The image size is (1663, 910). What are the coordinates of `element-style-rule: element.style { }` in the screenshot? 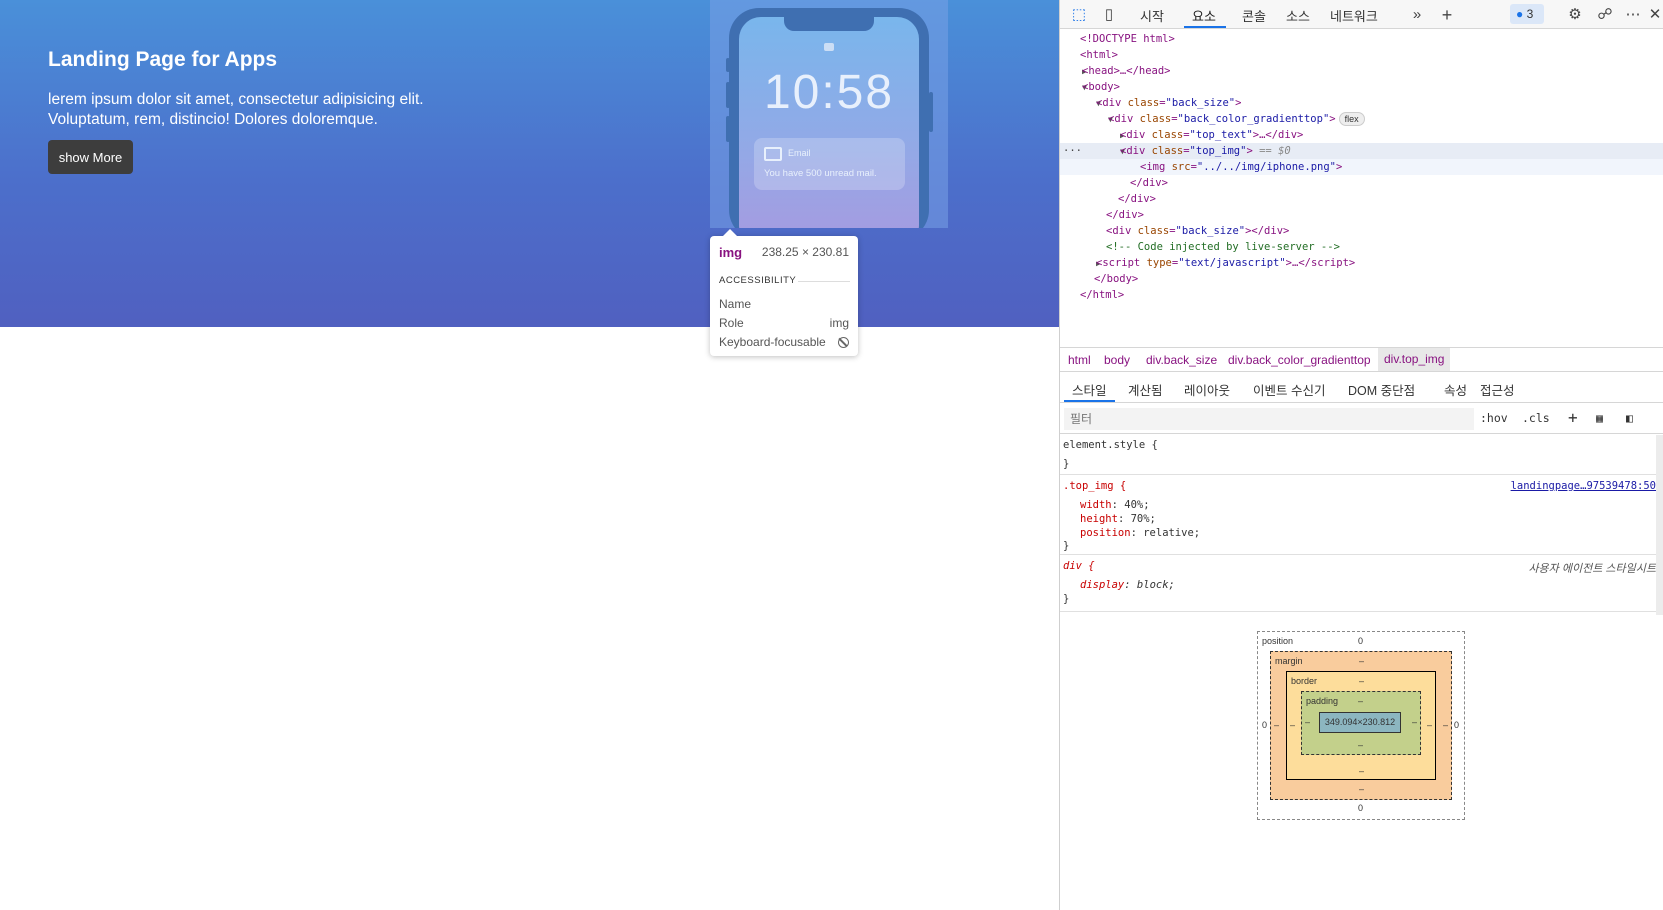 It's located at (1360, 455).